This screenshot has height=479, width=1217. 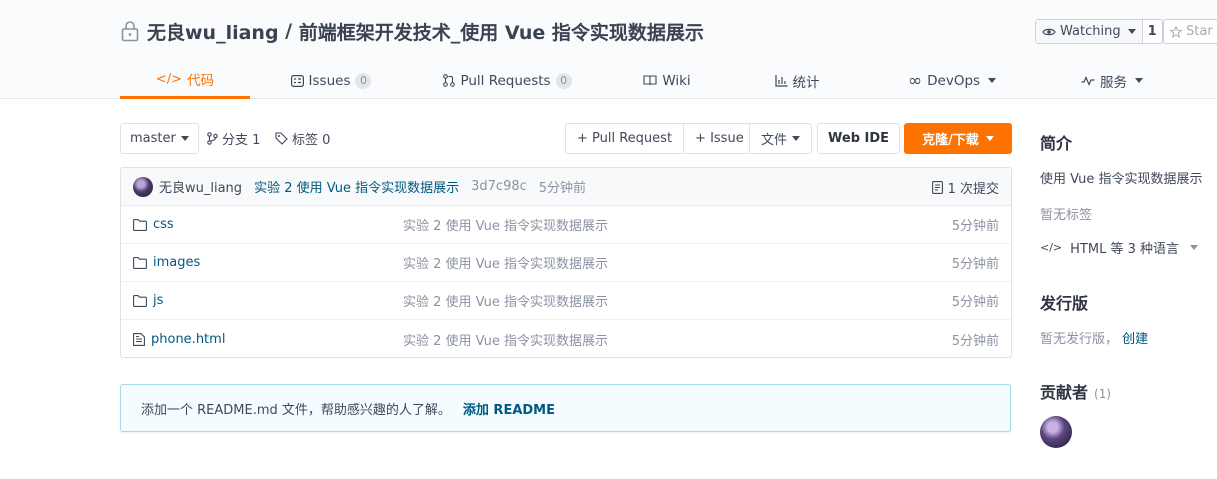 What do you see at coordinates (1064, 303) in the screenshot?
I see `release-heading: 发行版` at bounding box center [1064, 303].